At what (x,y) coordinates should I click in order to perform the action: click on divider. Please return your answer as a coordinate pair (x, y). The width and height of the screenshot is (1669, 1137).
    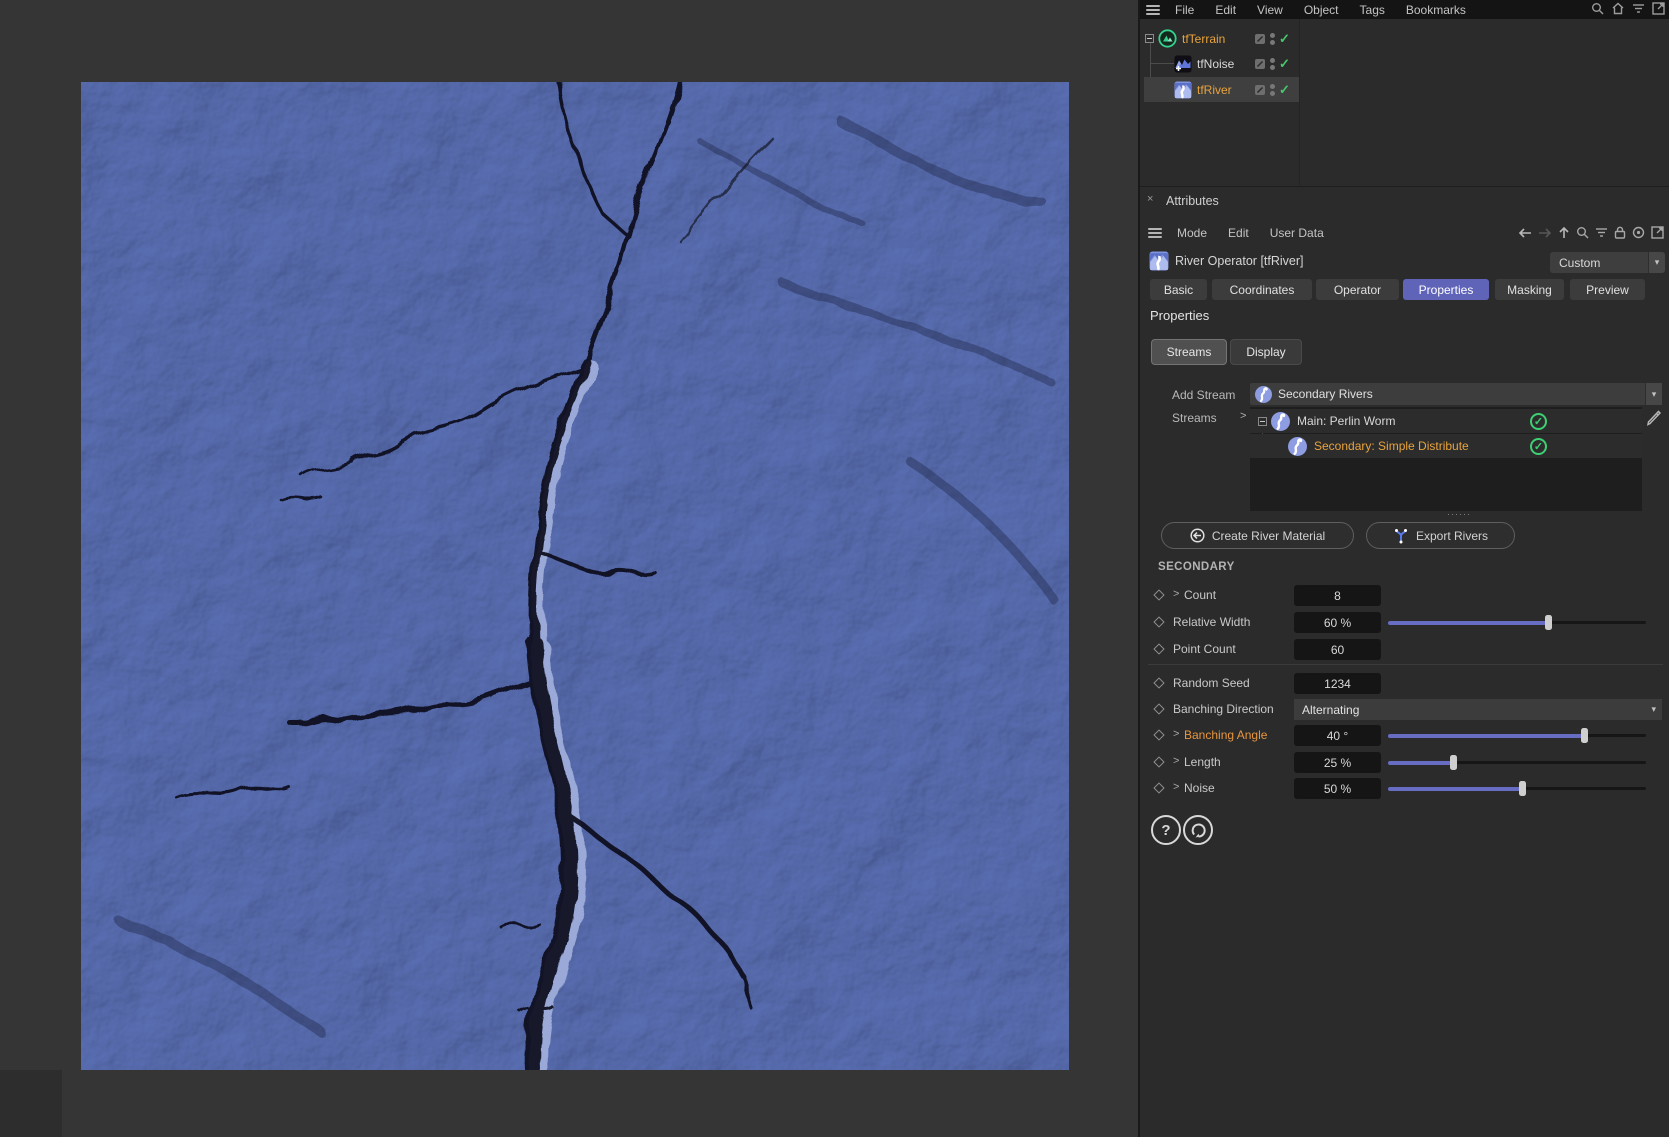
    Looking at the image, I should click on (1404, 186).